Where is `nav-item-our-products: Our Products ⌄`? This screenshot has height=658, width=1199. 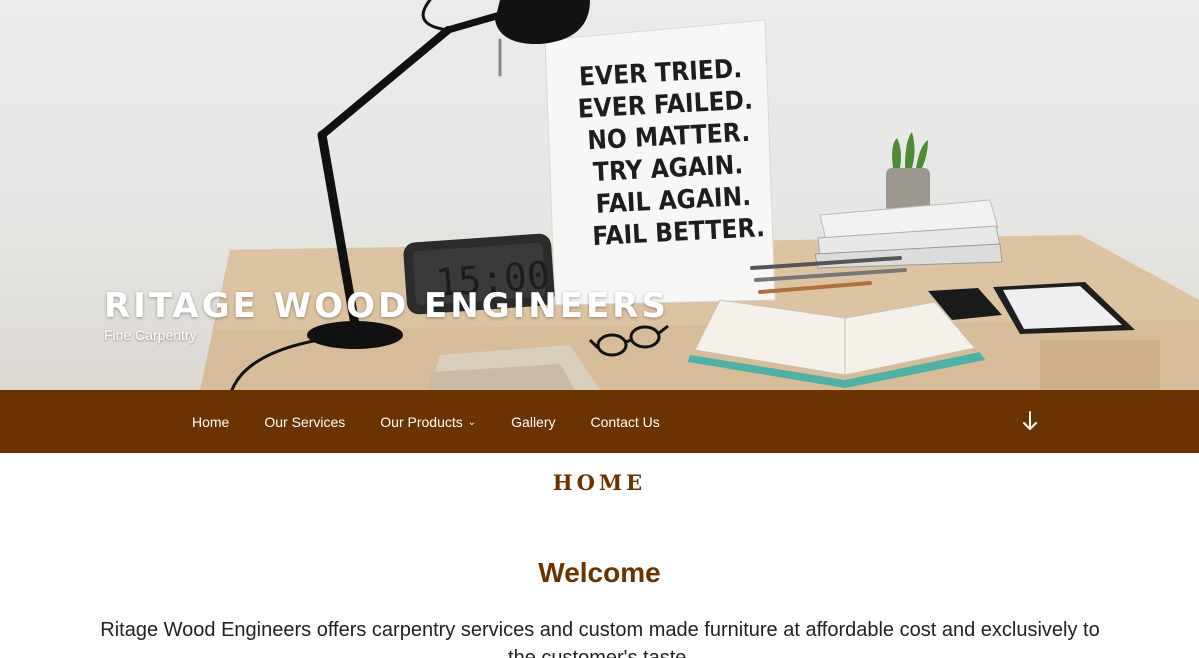 nav-item-our-products: Our Products ⌄ is located at coordinates (428, 422).